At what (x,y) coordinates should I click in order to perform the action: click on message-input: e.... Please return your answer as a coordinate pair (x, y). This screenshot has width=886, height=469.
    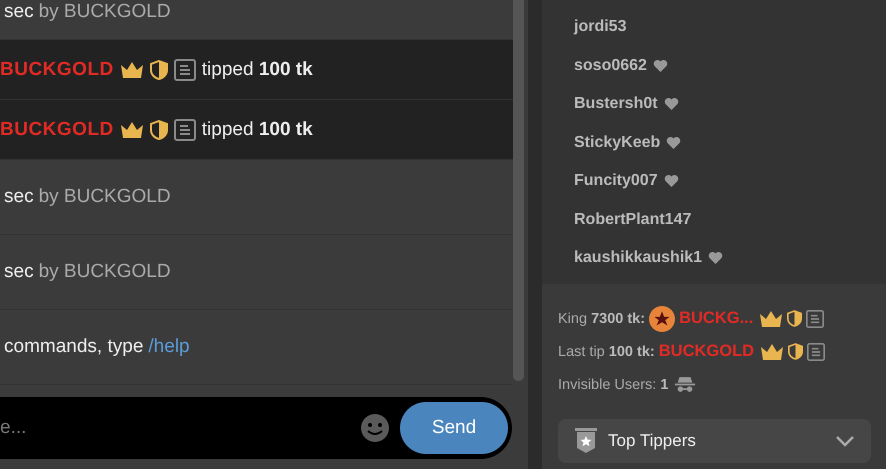
    Looking at the image, I should click on (180, 428).